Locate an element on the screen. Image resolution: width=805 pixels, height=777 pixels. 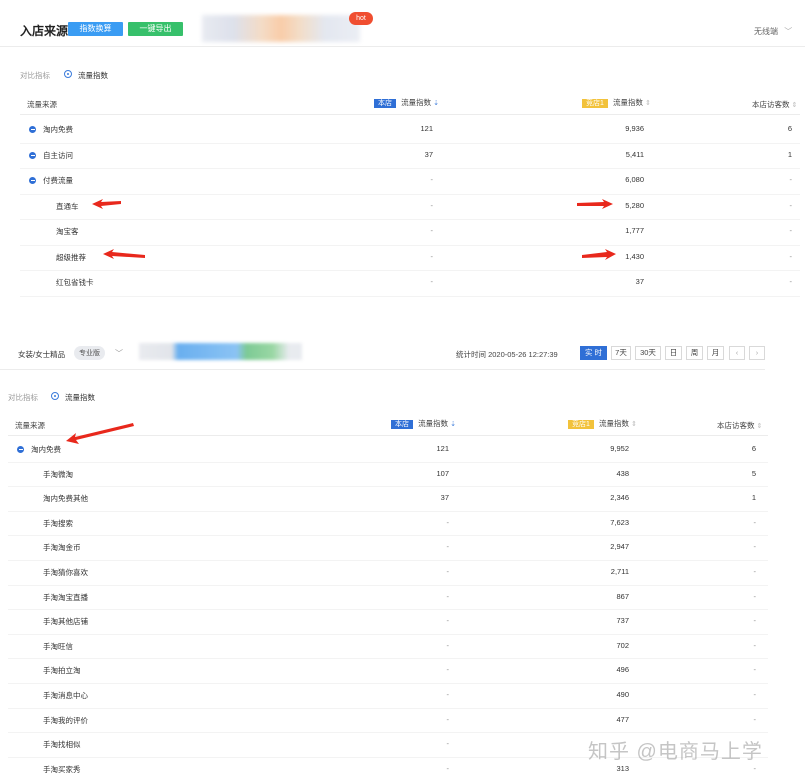
watermark: 知乎 @电商马上学 is located at coordinates (675, 752).